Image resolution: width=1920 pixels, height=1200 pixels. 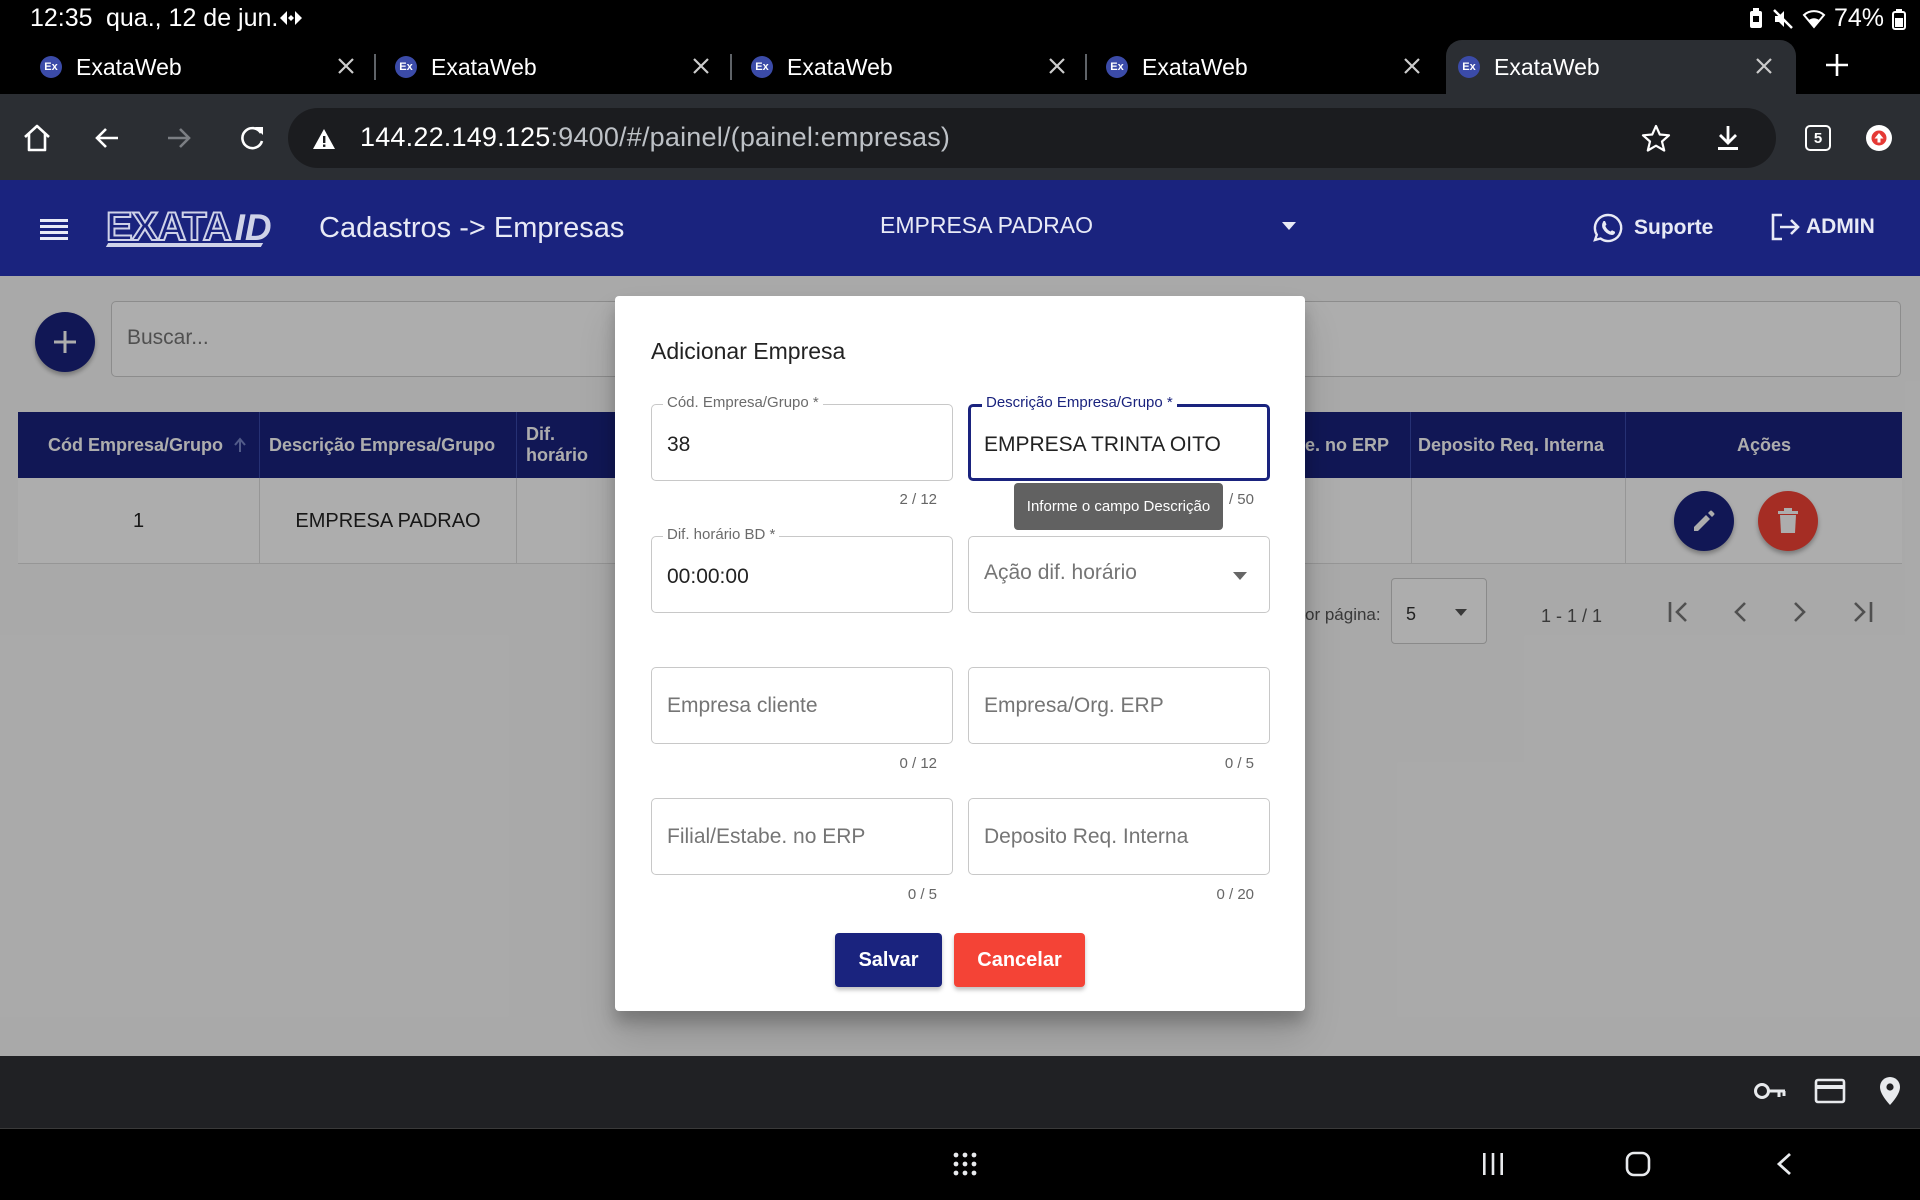 What do you see at coordinates (802, 437) in the screenshot?
I see `codigo-field: Cód. Empresa/Grupo * 38` at bounding box center [802, 437].